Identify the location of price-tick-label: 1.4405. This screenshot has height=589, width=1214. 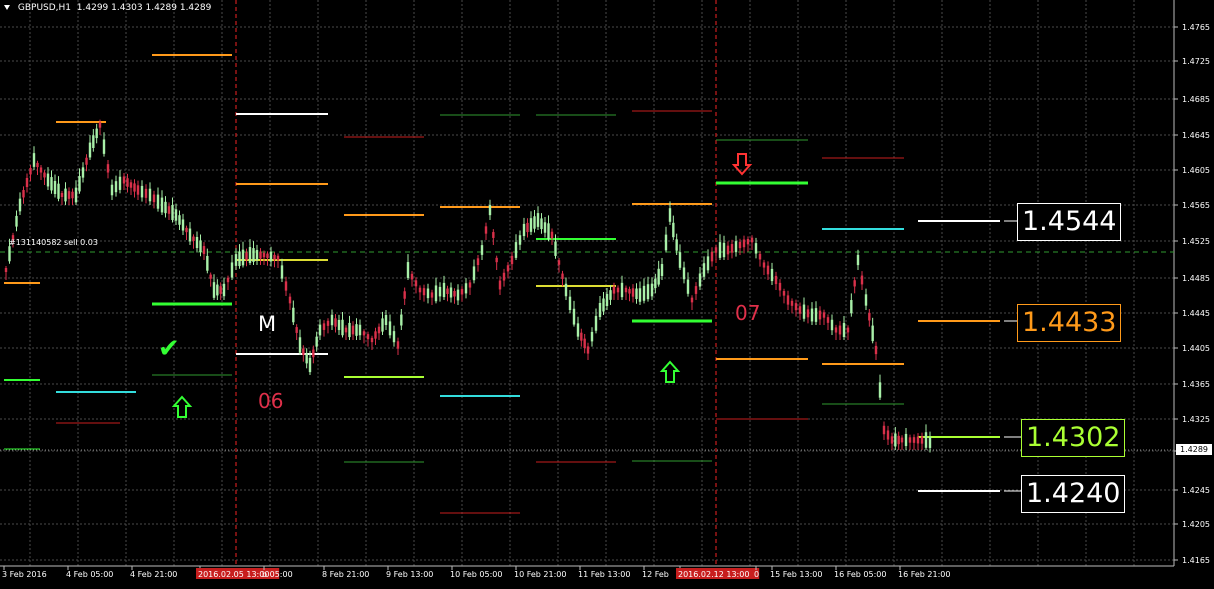
(1196, 348).